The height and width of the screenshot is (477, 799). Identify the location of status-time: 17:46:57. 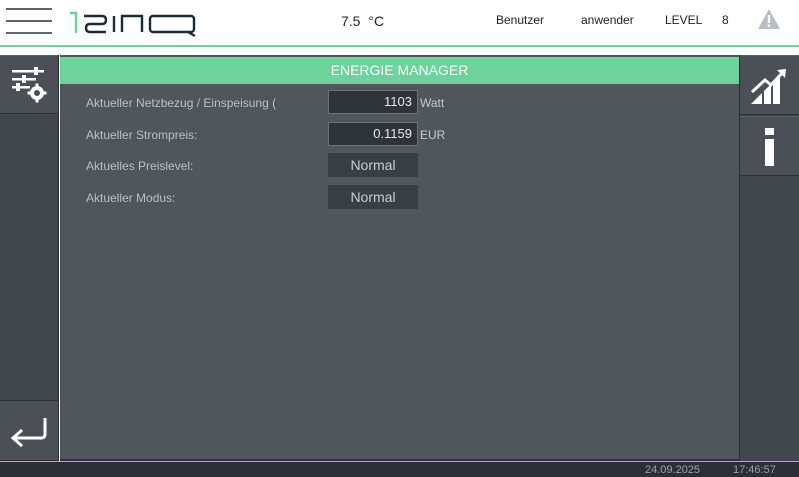
(754, 470).